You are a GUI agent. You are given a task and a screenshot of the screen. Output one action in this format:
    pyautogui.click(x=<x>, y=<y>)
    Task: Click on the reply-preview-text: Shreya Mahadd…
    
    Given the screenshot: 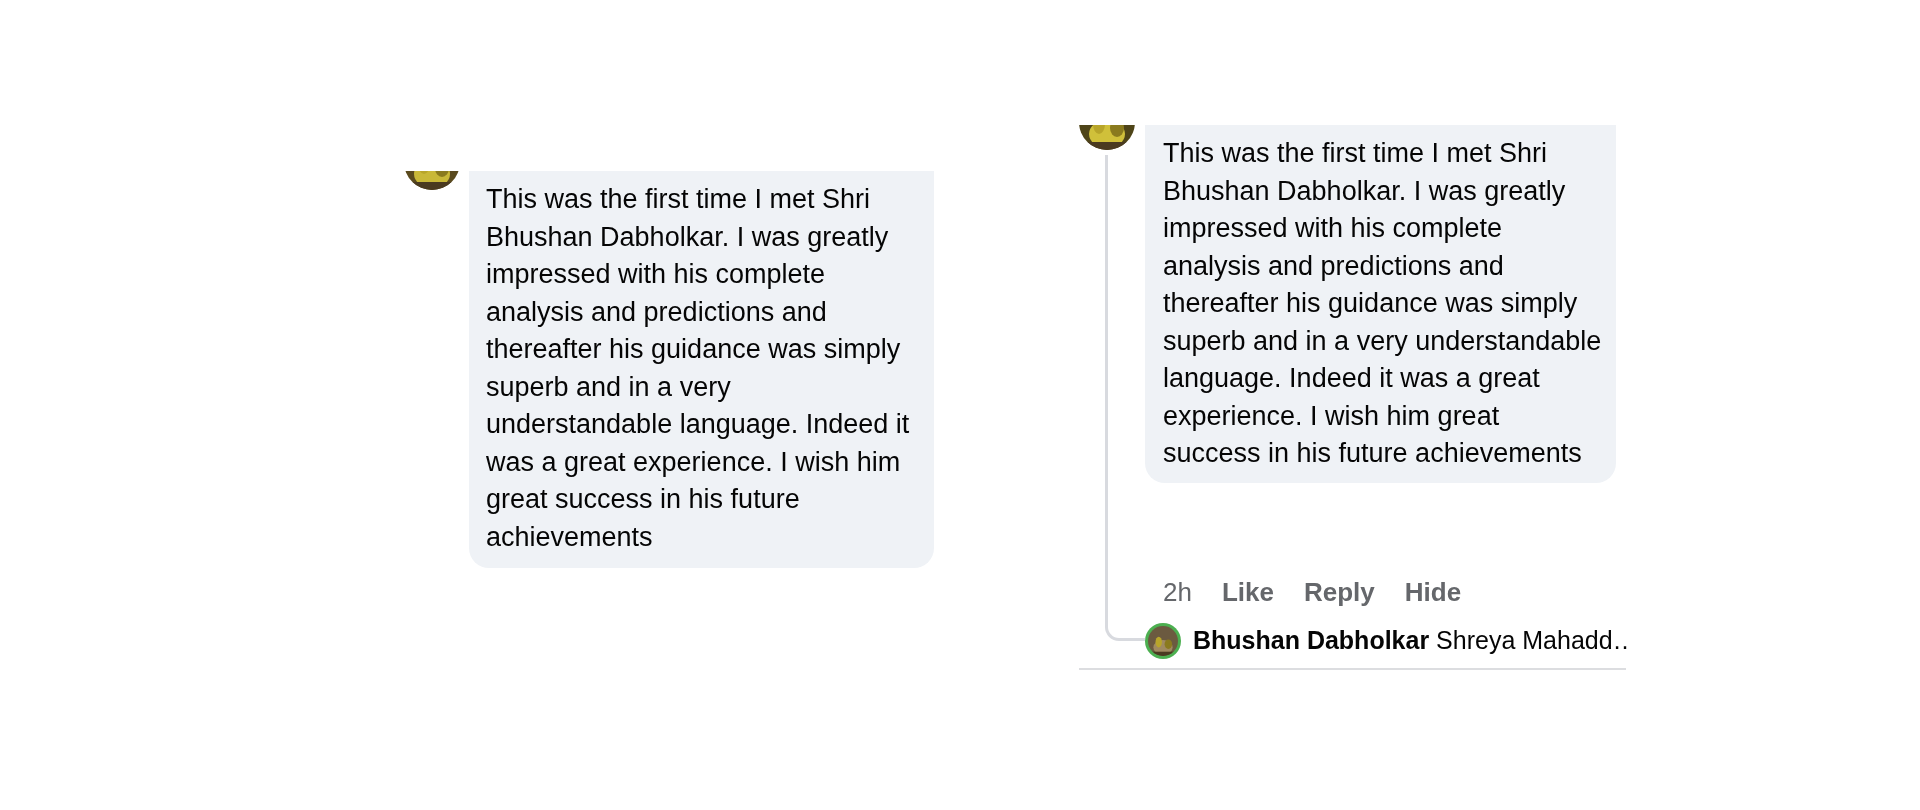 What is the action you would take?
    pyautogui.click(x=1532, y=640)
    